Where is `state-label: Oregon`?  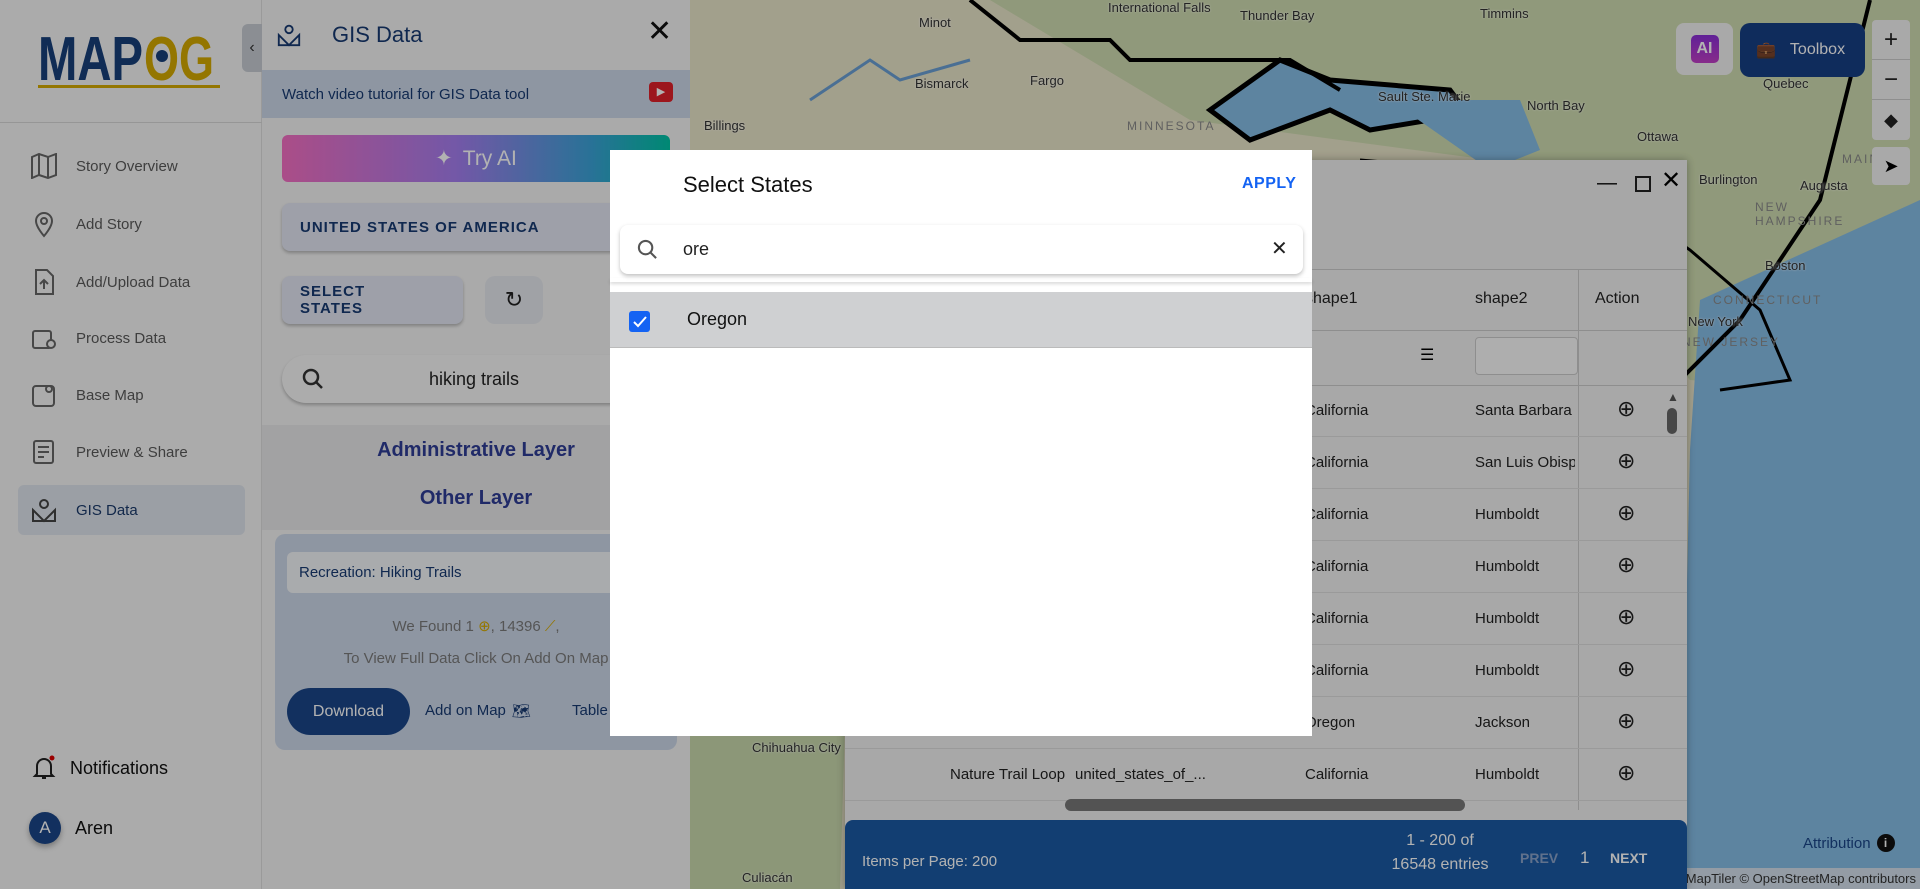 state-label: Oregon is located at coordinates (717, 319).